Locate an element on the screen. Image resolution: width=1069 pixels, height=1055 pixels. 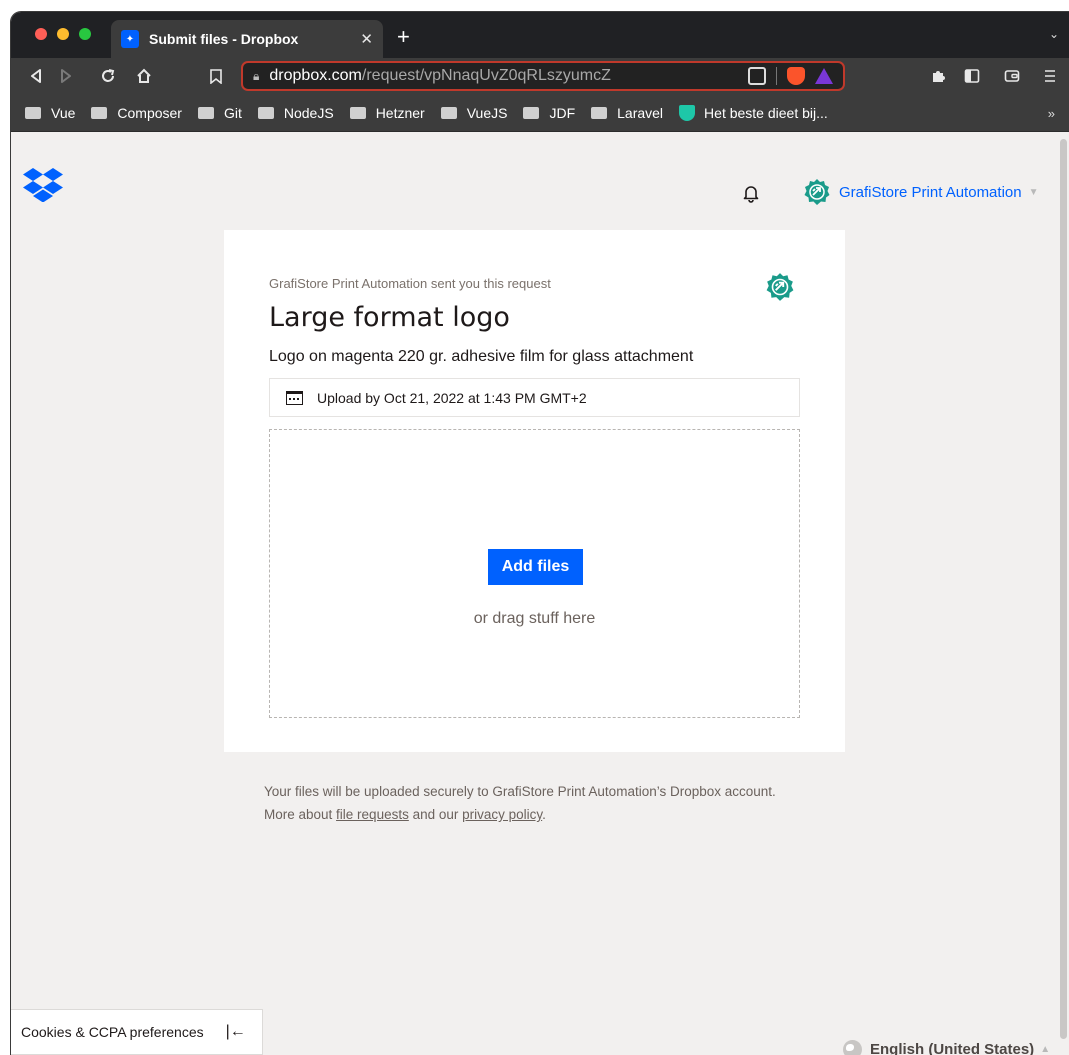
reload-button is located at coordinates (108, 76).